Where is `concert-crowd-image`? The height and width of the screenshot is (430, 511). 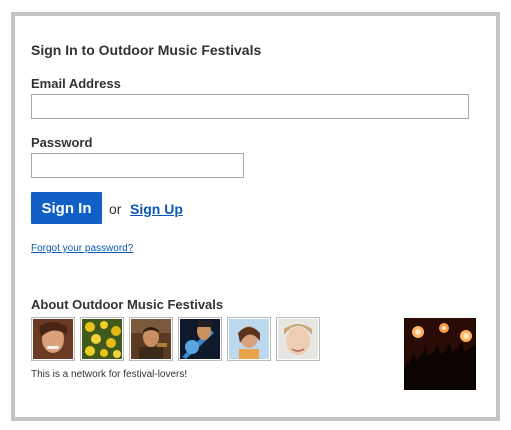
concert-crowd-image is located at coordinates (440, 354).